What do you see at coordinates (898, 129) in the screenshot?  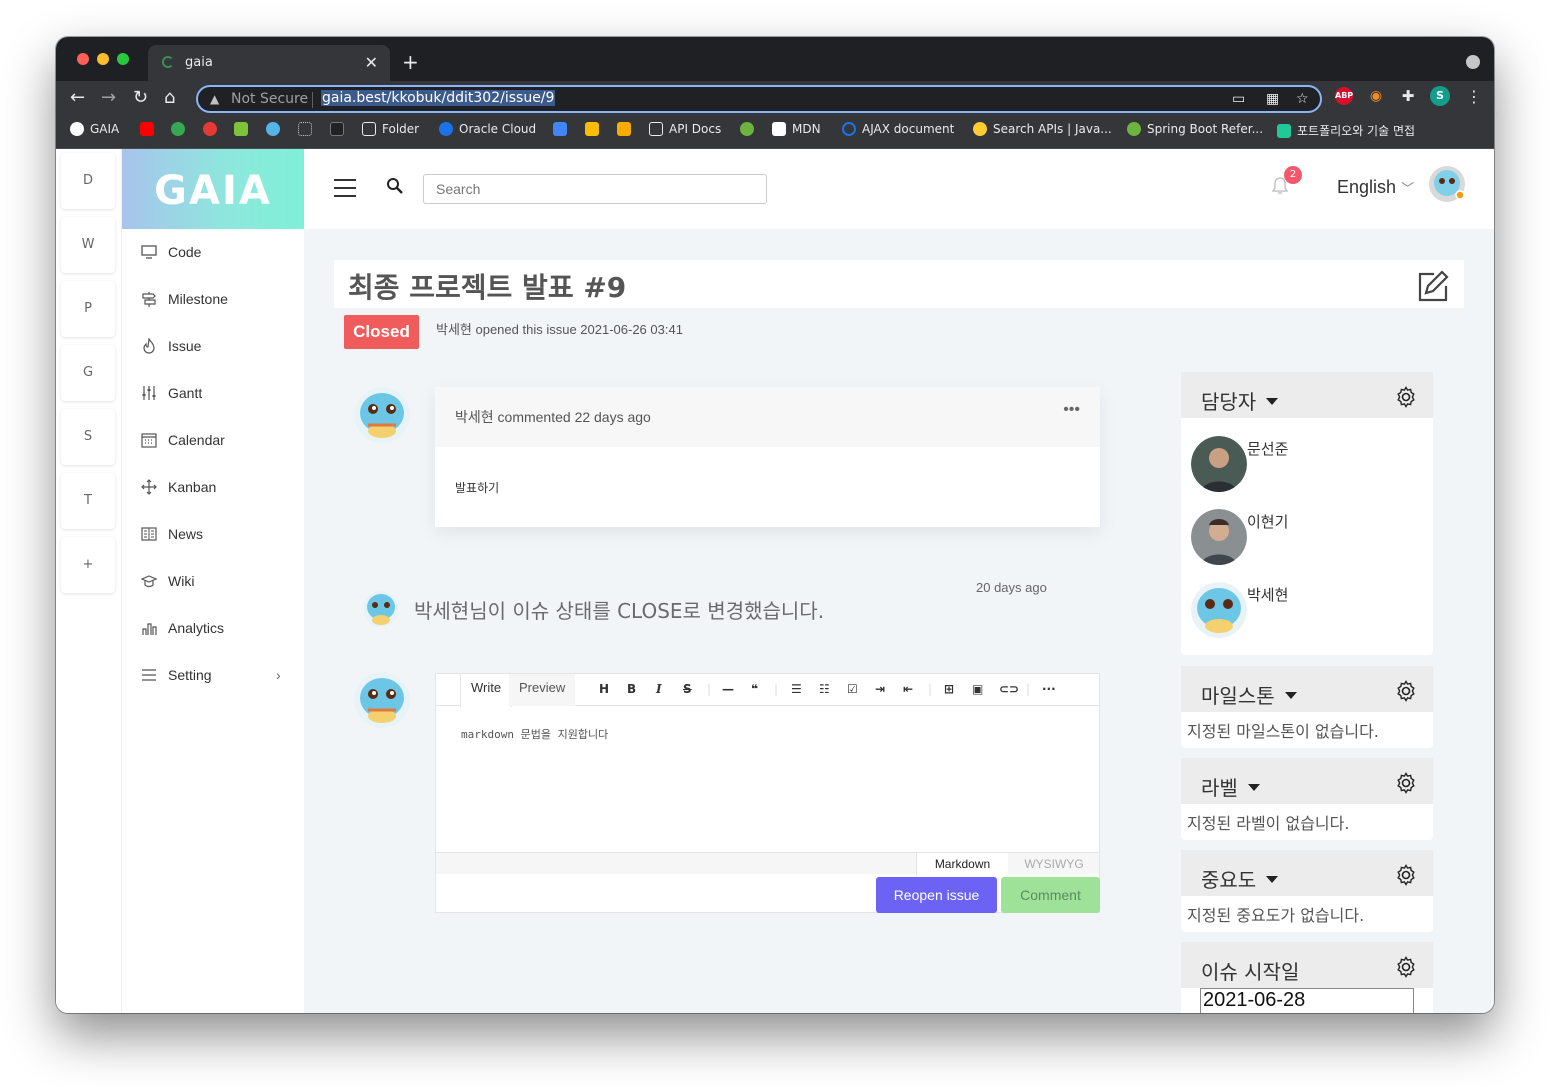 I see `bookmark-ajax: AJAX document` at bounding box center [898, 129].